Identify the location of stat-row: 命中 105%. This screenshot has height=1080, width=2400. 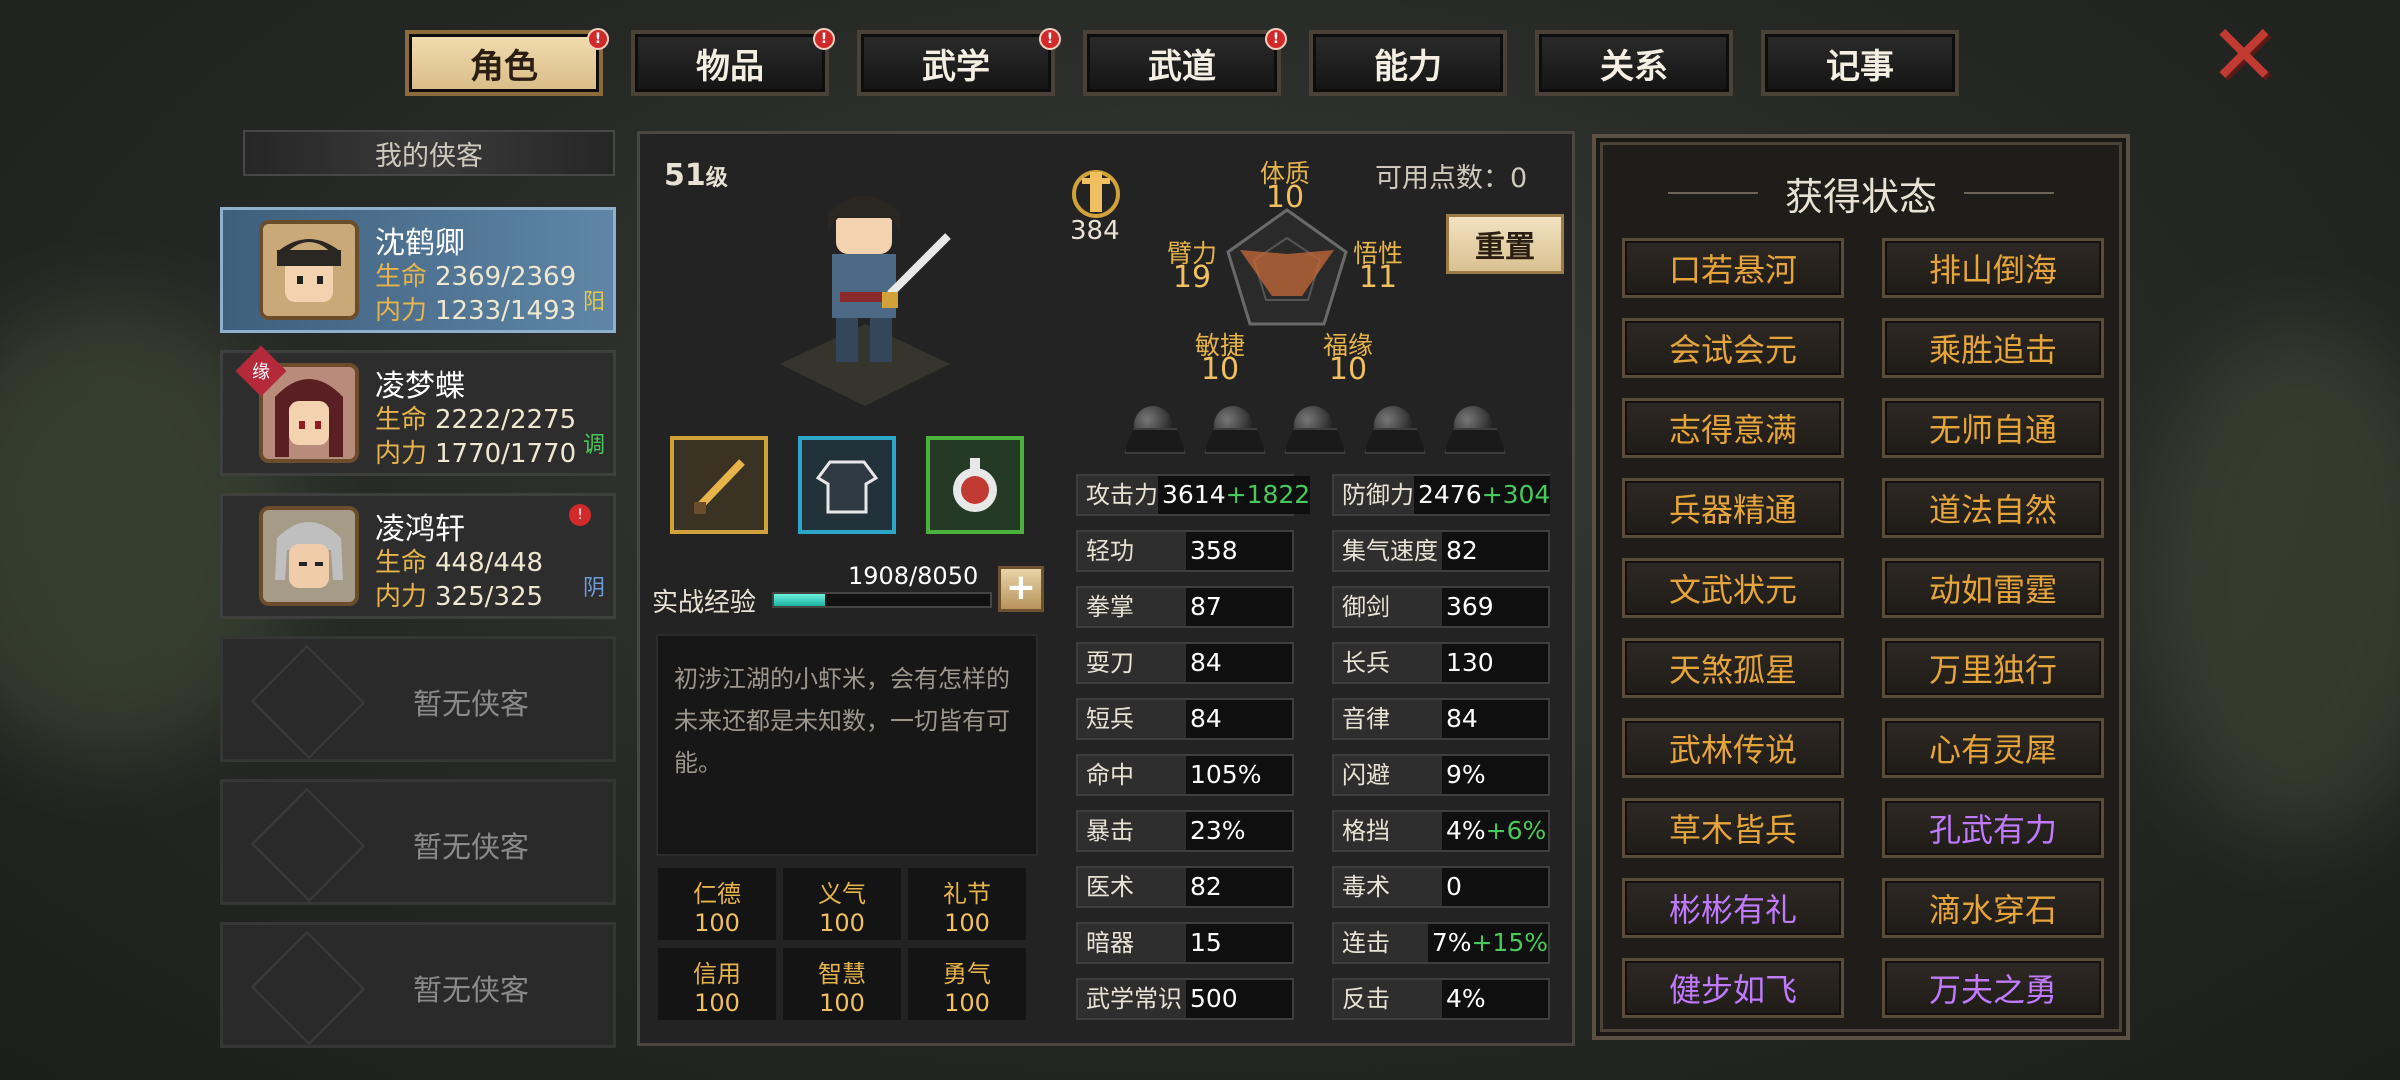
(1185, 775).